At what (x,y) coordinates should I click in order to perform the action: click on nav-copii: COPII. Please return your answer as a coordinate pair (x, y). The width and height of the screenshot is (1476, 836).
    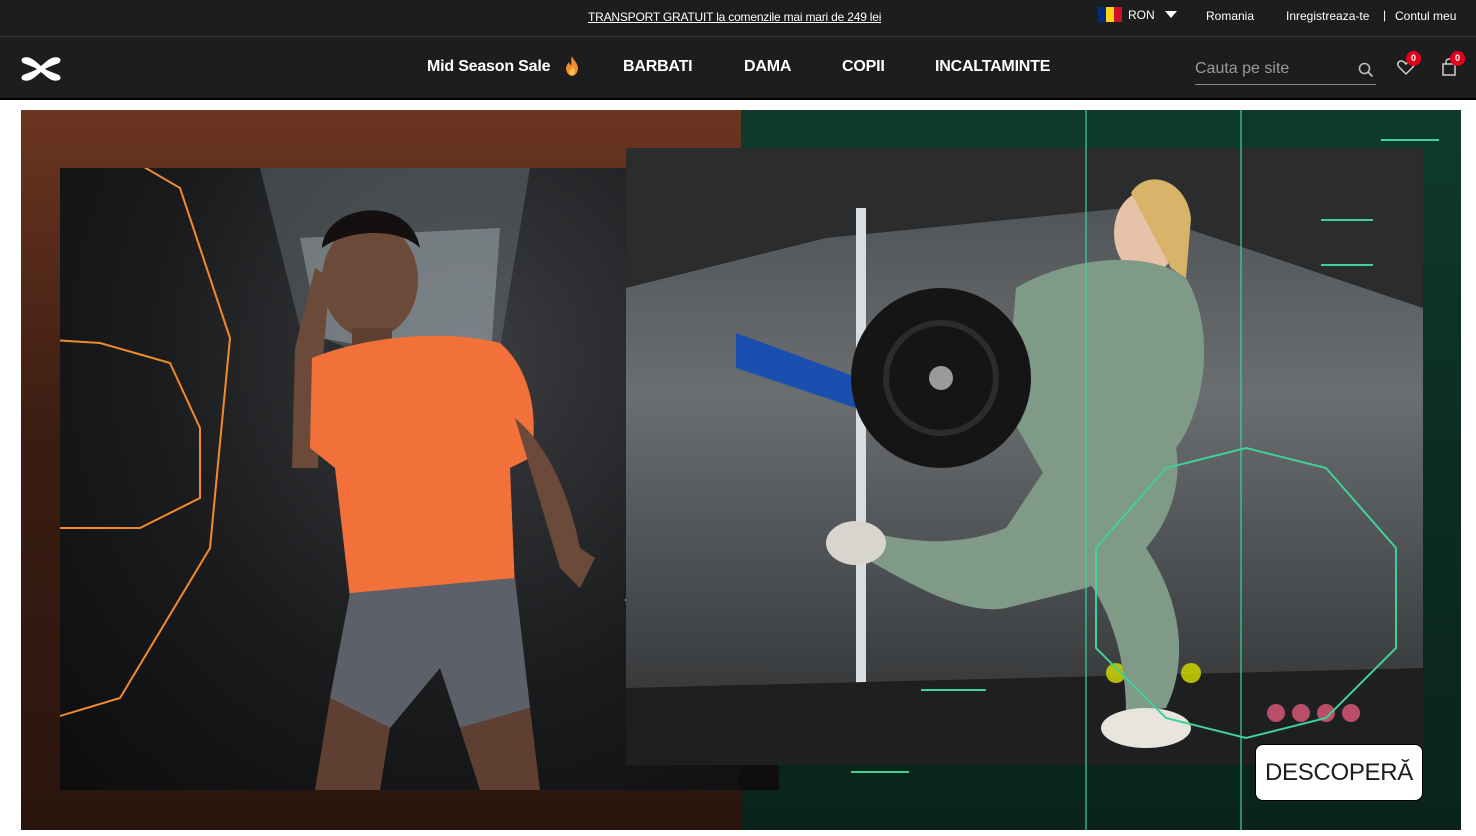
    Looking at the image, I should click on (863, 67).